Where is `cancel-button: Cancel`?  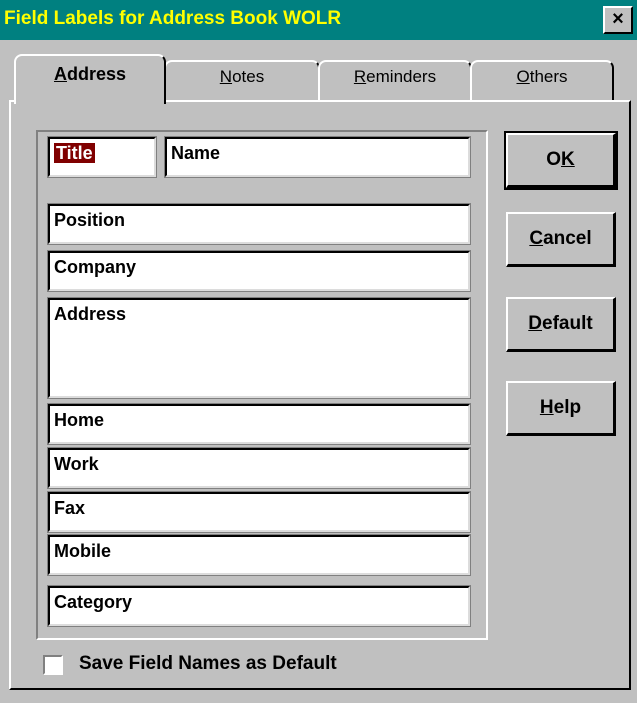
cancel-button: Cancel is located at coordinates (561, 239).